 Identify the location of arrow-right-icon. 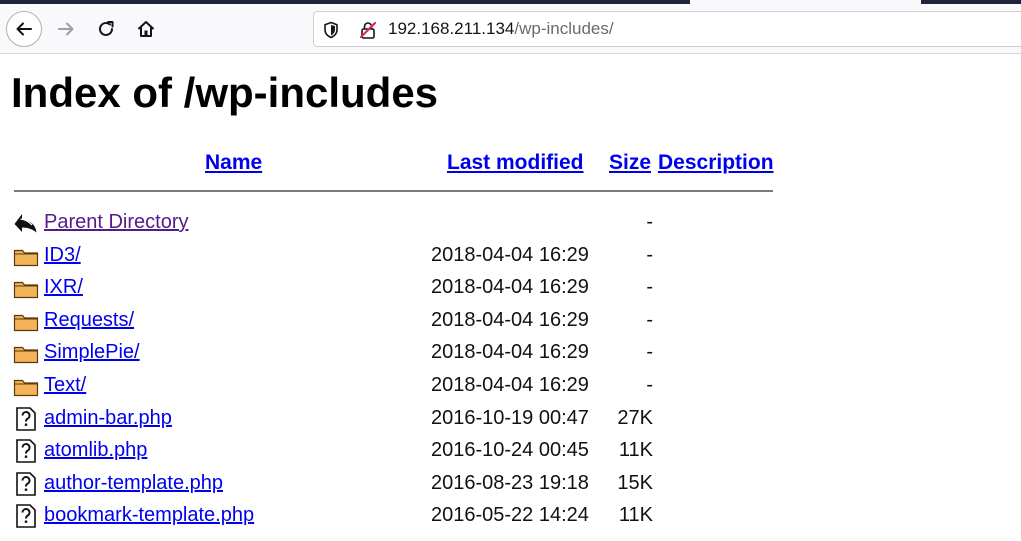
(66, 29).